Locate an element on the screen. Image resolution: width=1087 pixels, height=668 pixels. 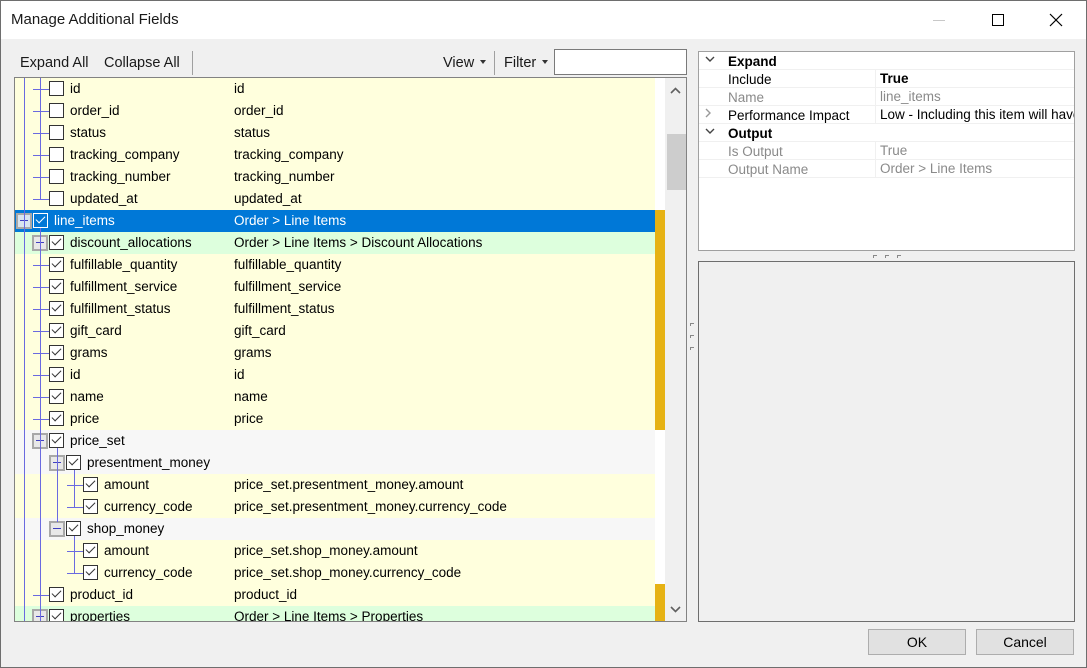
collapse-all-button: Collapse All is located at coordinates (142, 63).